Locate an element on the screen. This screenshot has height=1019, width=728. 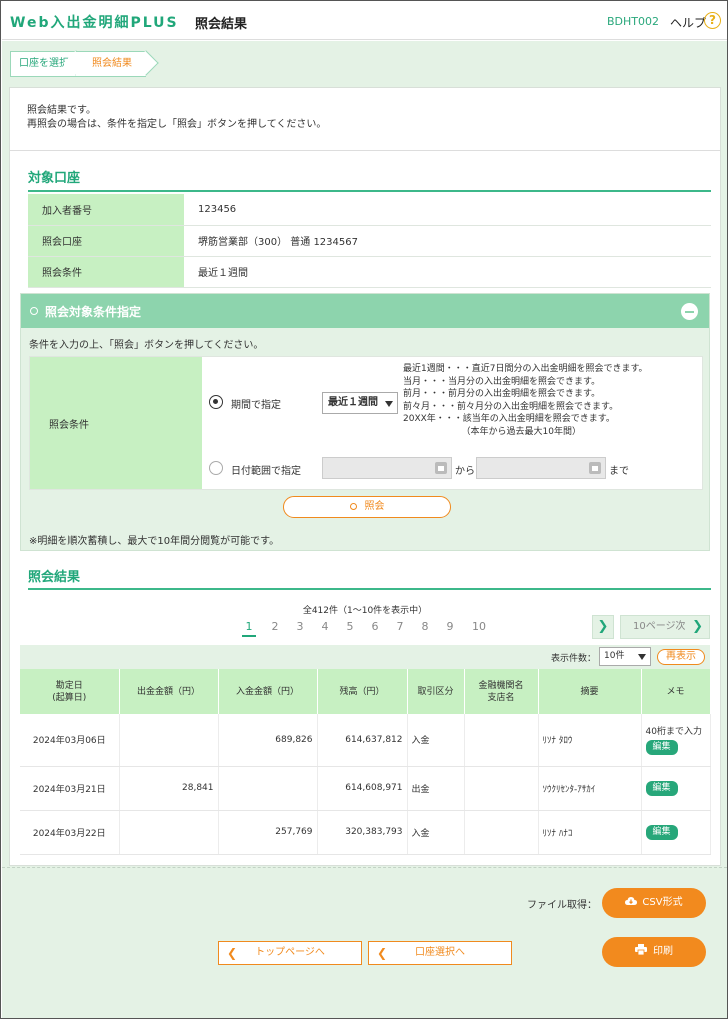
condition-description: 条件を入力の上、「照会」ボタンを押してください。 is located at coordinates (146, 345).